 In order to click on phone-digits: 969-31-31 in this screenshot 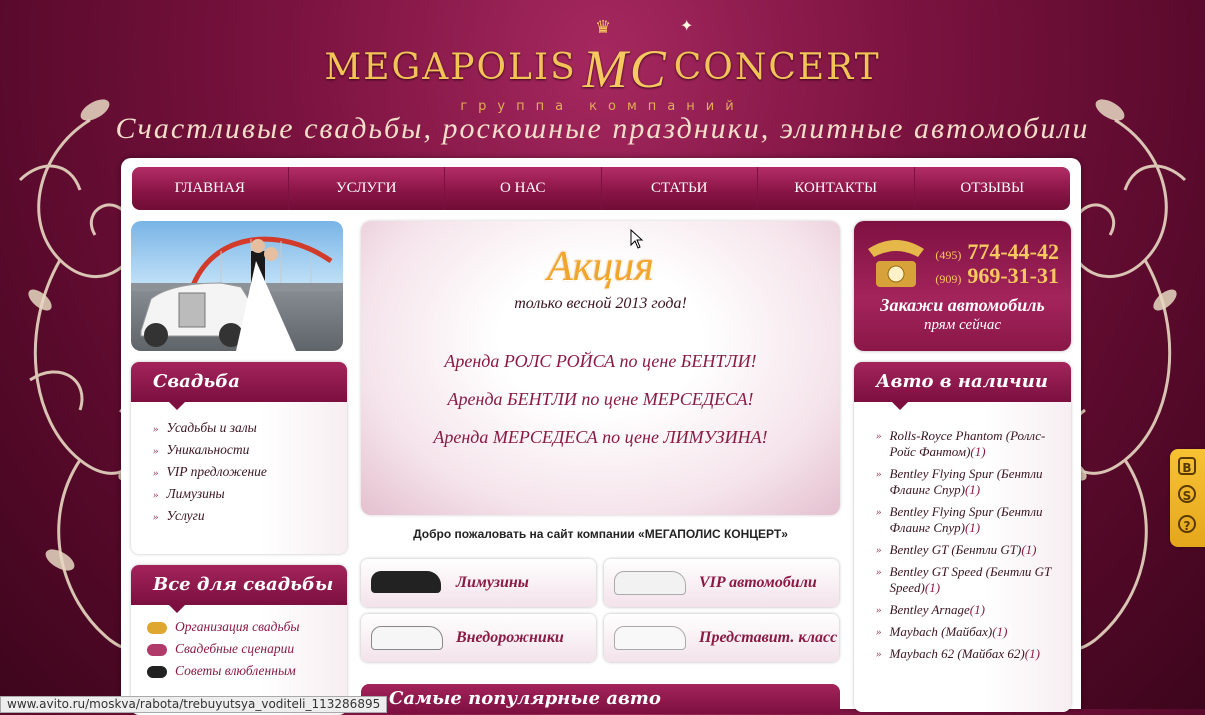, I will do `click(1013, 275)`.